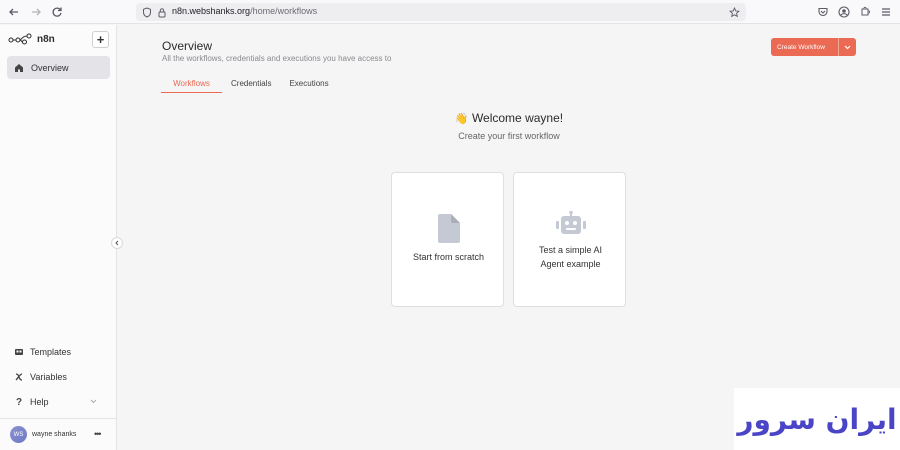 The width and height of the screenshot is (900, 450). I want to click on start-from-scratch-card: Start from scratch, so click(447, 239).